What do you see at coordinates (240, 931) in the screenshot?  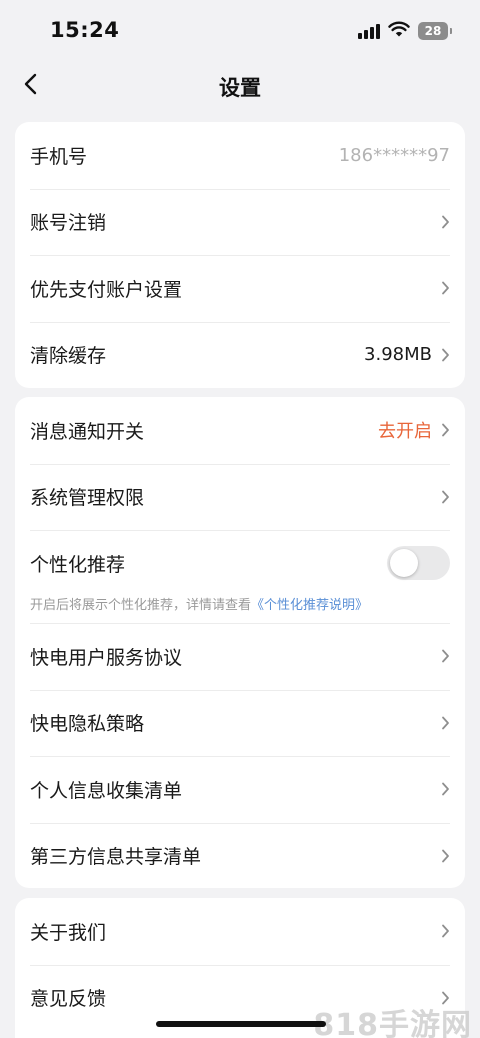 I see `about-us-row: 关于我们` at bounding box center [240, 931].